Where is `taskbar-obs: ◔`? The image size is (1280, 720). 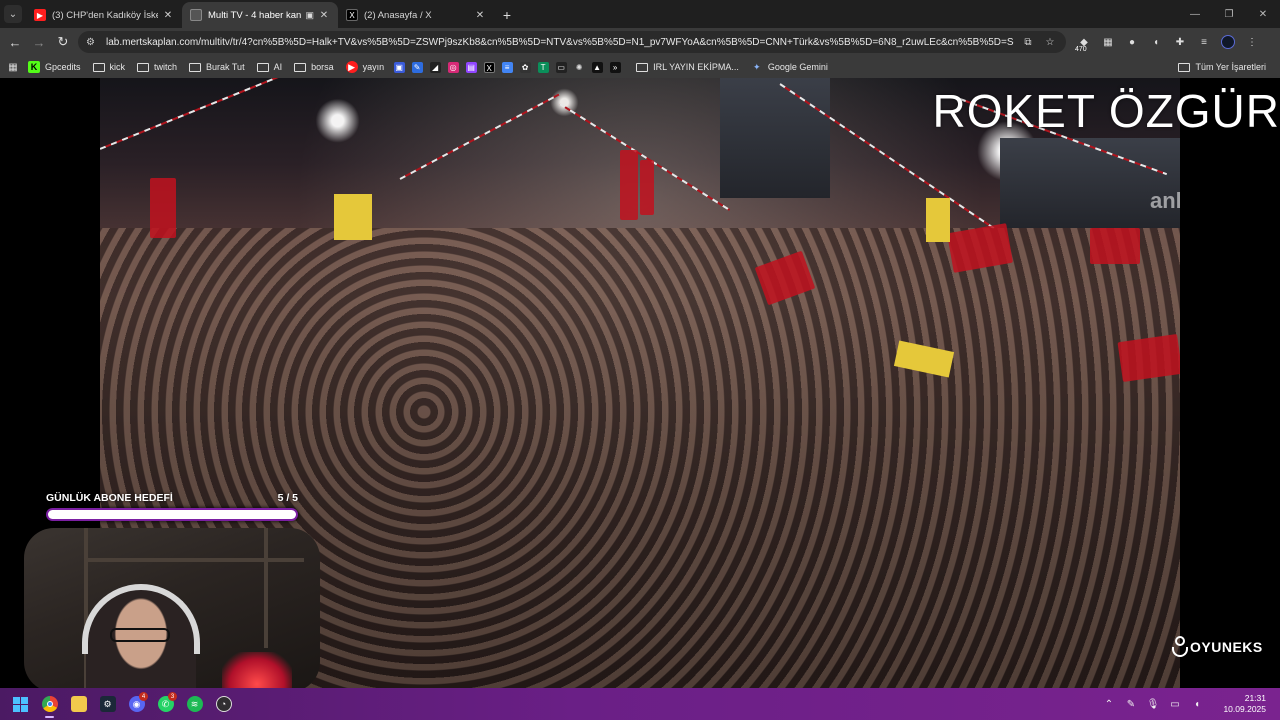
taskbar-obs: ◔ is located at coordinates (223, 704).